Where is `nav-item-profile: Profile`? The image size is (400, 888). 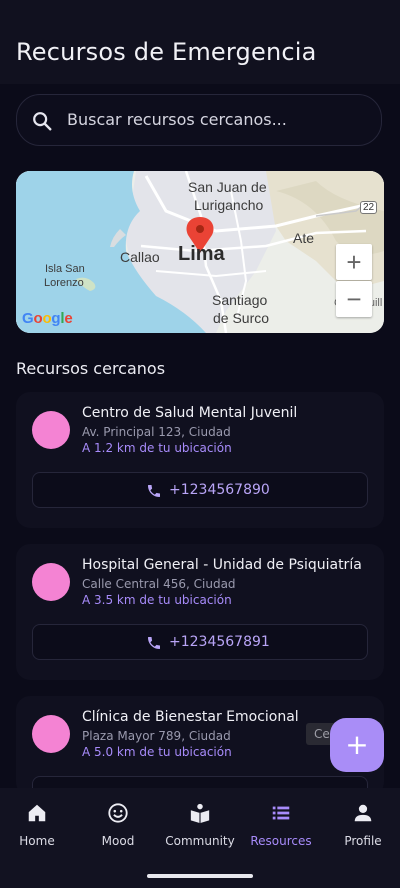
nav-item-profile: Profile is located at coordinates (361, 825).